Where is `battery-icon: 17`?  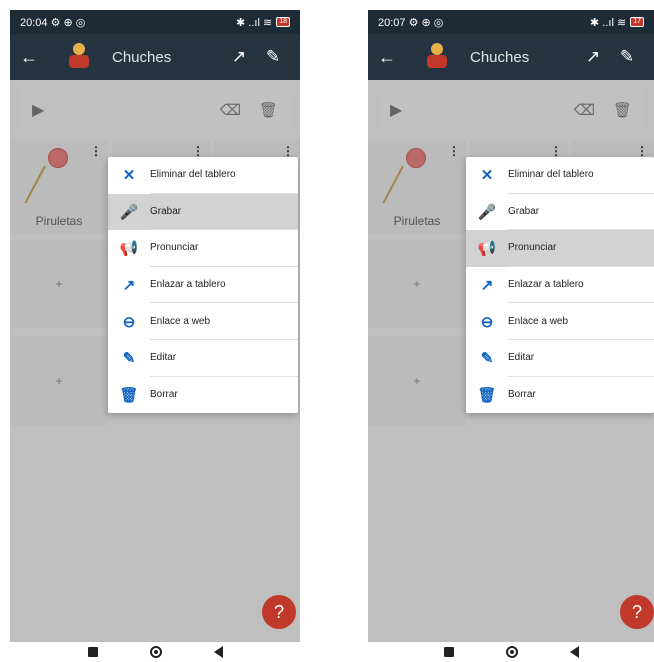
battery-icon: 17 is located at coordinates (637, 22).